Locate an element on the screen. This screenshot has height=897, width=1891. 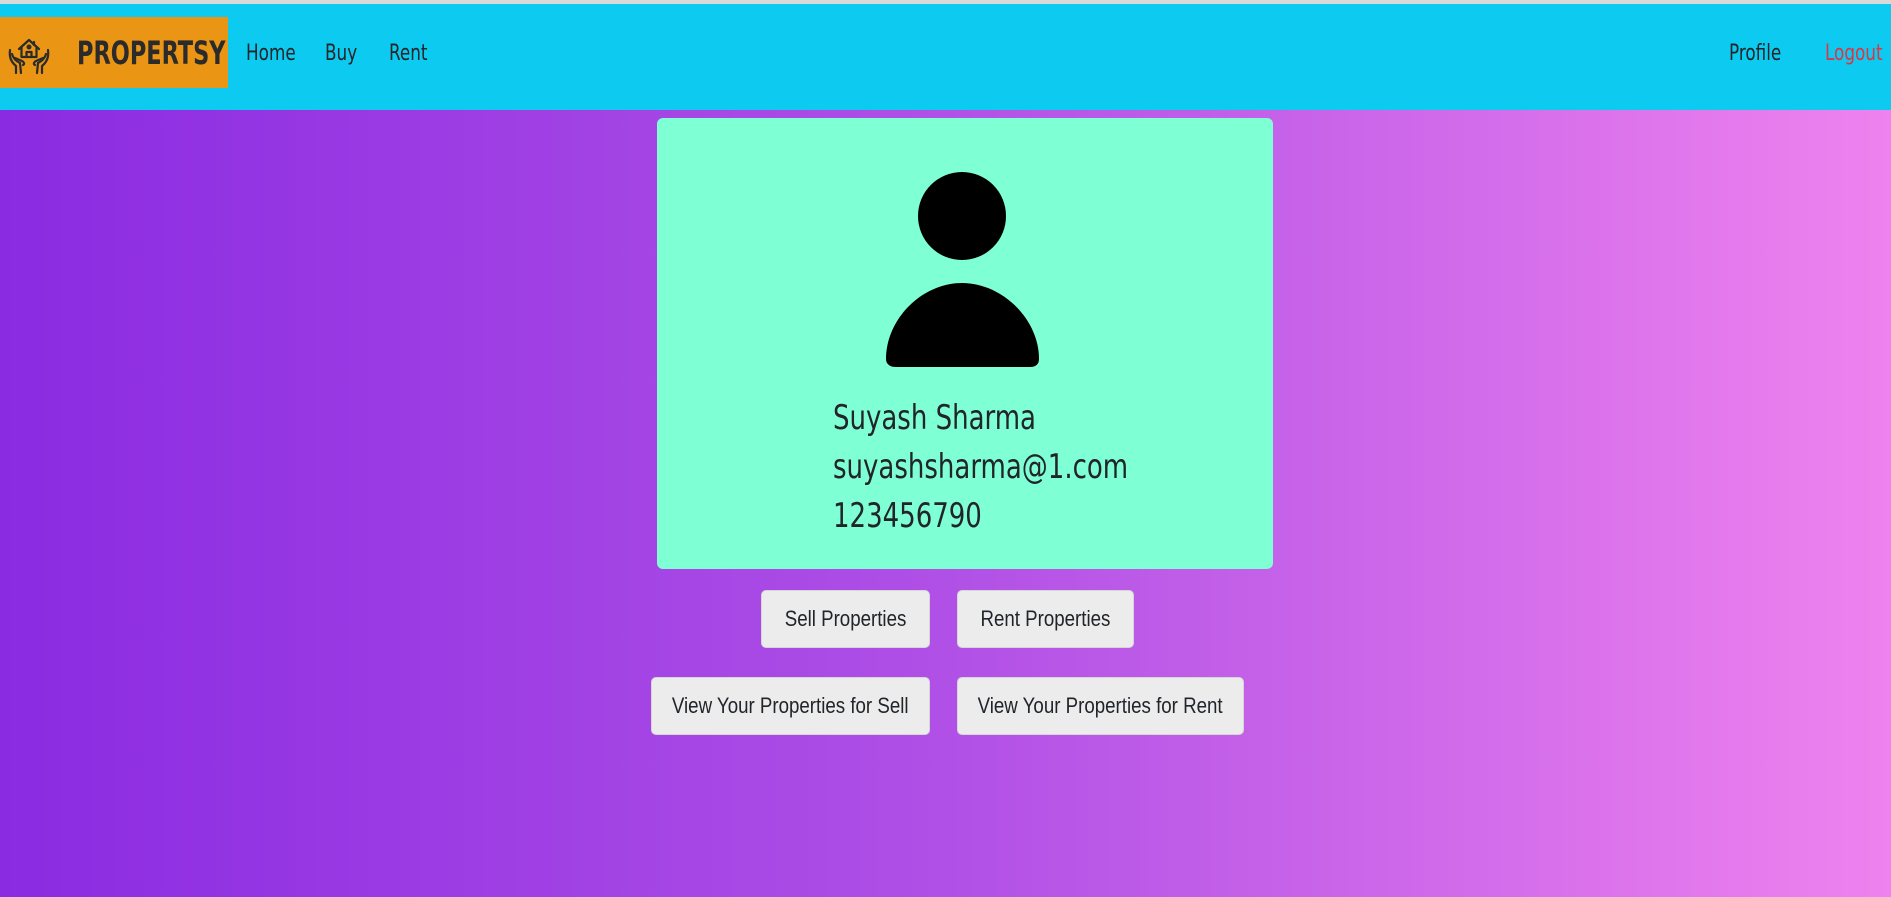
view-properties-for-rent-button: View Your Properties for Rent is located at coordinates (1100, 706).